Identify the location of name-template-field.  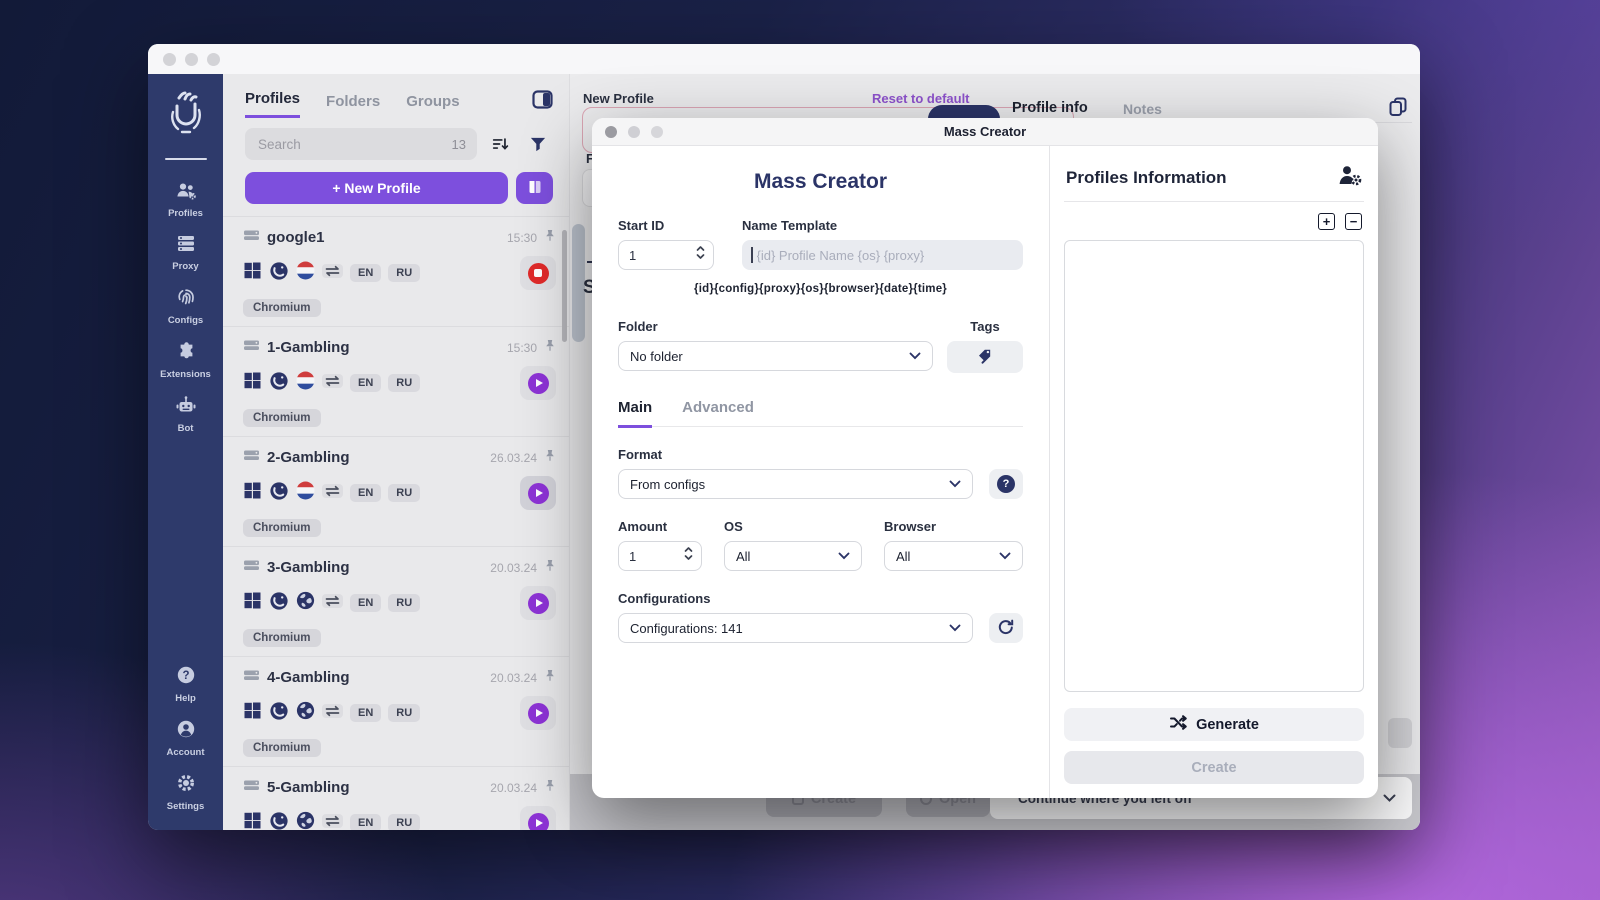
(884, 255).